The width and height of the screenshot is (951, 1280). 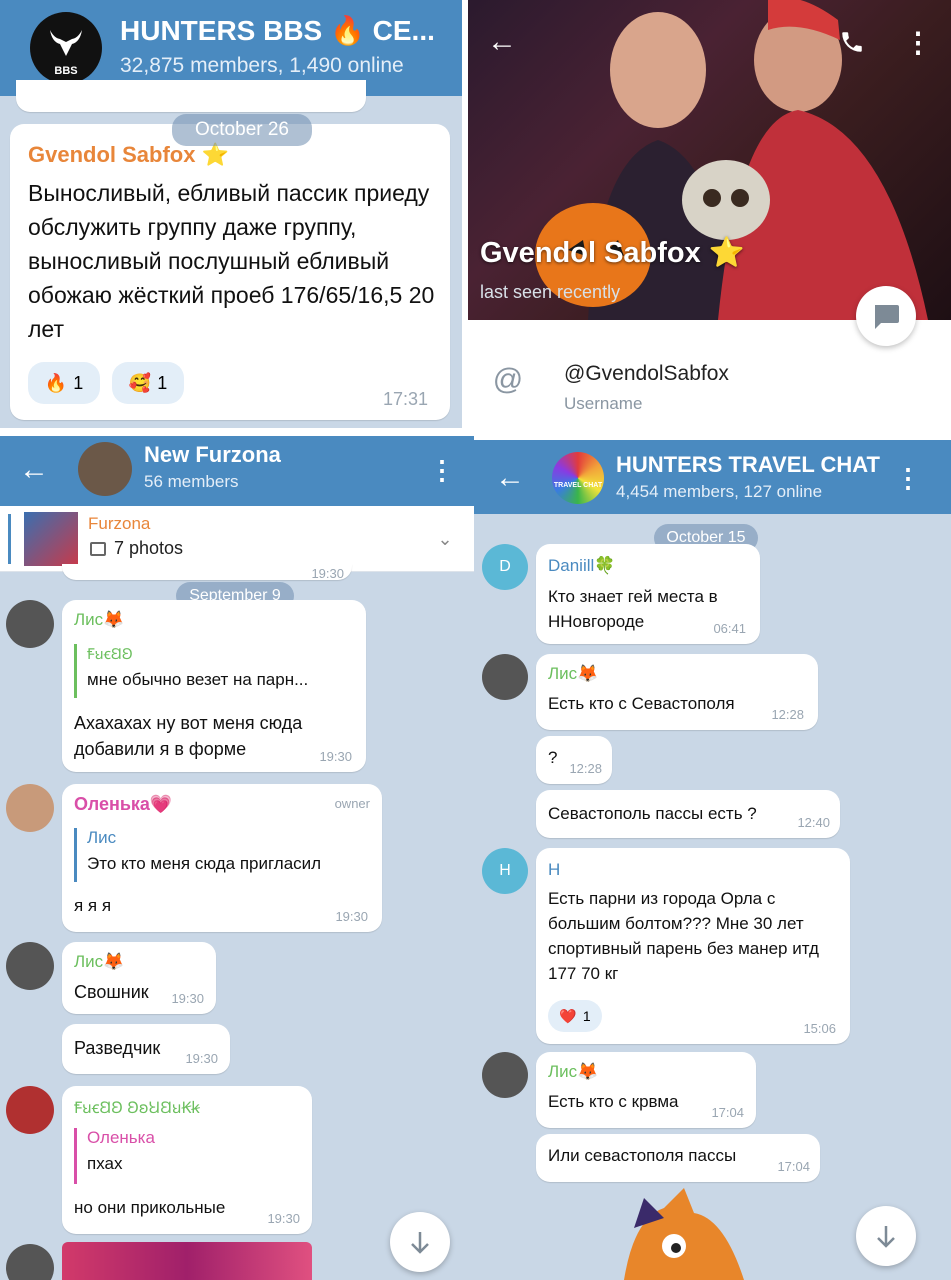 I want to click on pinned-bar, so click(x=9, y=539).